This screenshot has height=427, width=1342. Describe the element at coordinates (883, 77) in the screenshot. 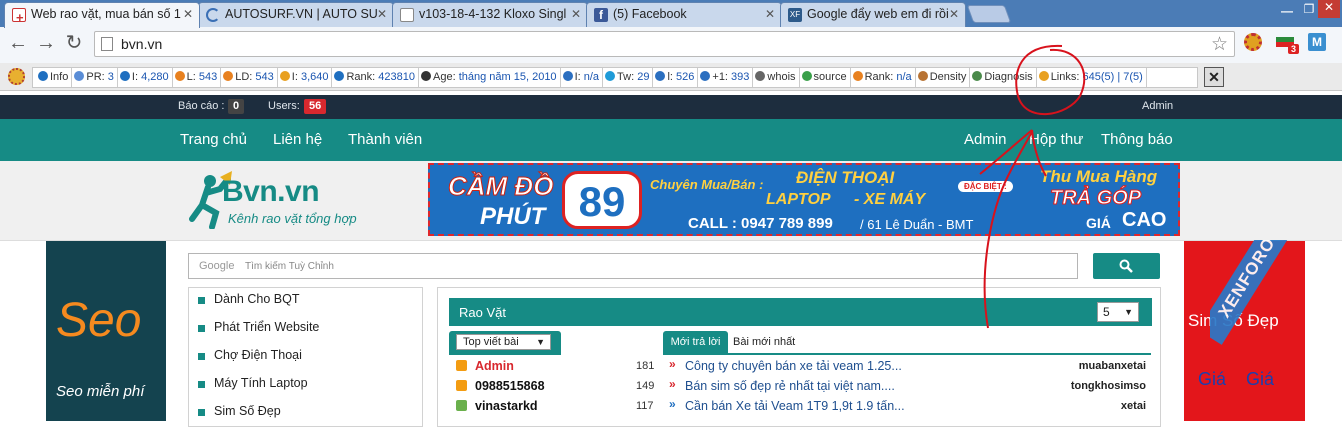

I see `seo-item: Rank: n/a` at that location.